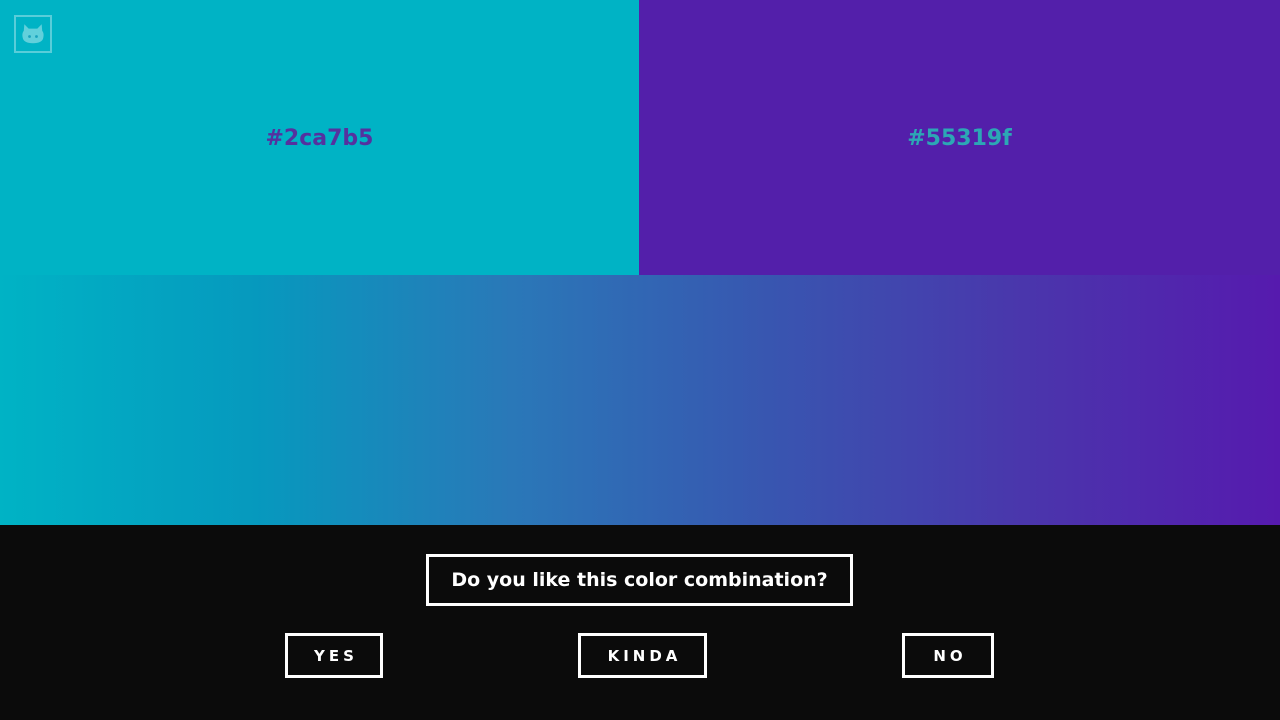 The height and width of the screenshot is (720, 1280). I want to click on no-button: NO, so click(948, 655).